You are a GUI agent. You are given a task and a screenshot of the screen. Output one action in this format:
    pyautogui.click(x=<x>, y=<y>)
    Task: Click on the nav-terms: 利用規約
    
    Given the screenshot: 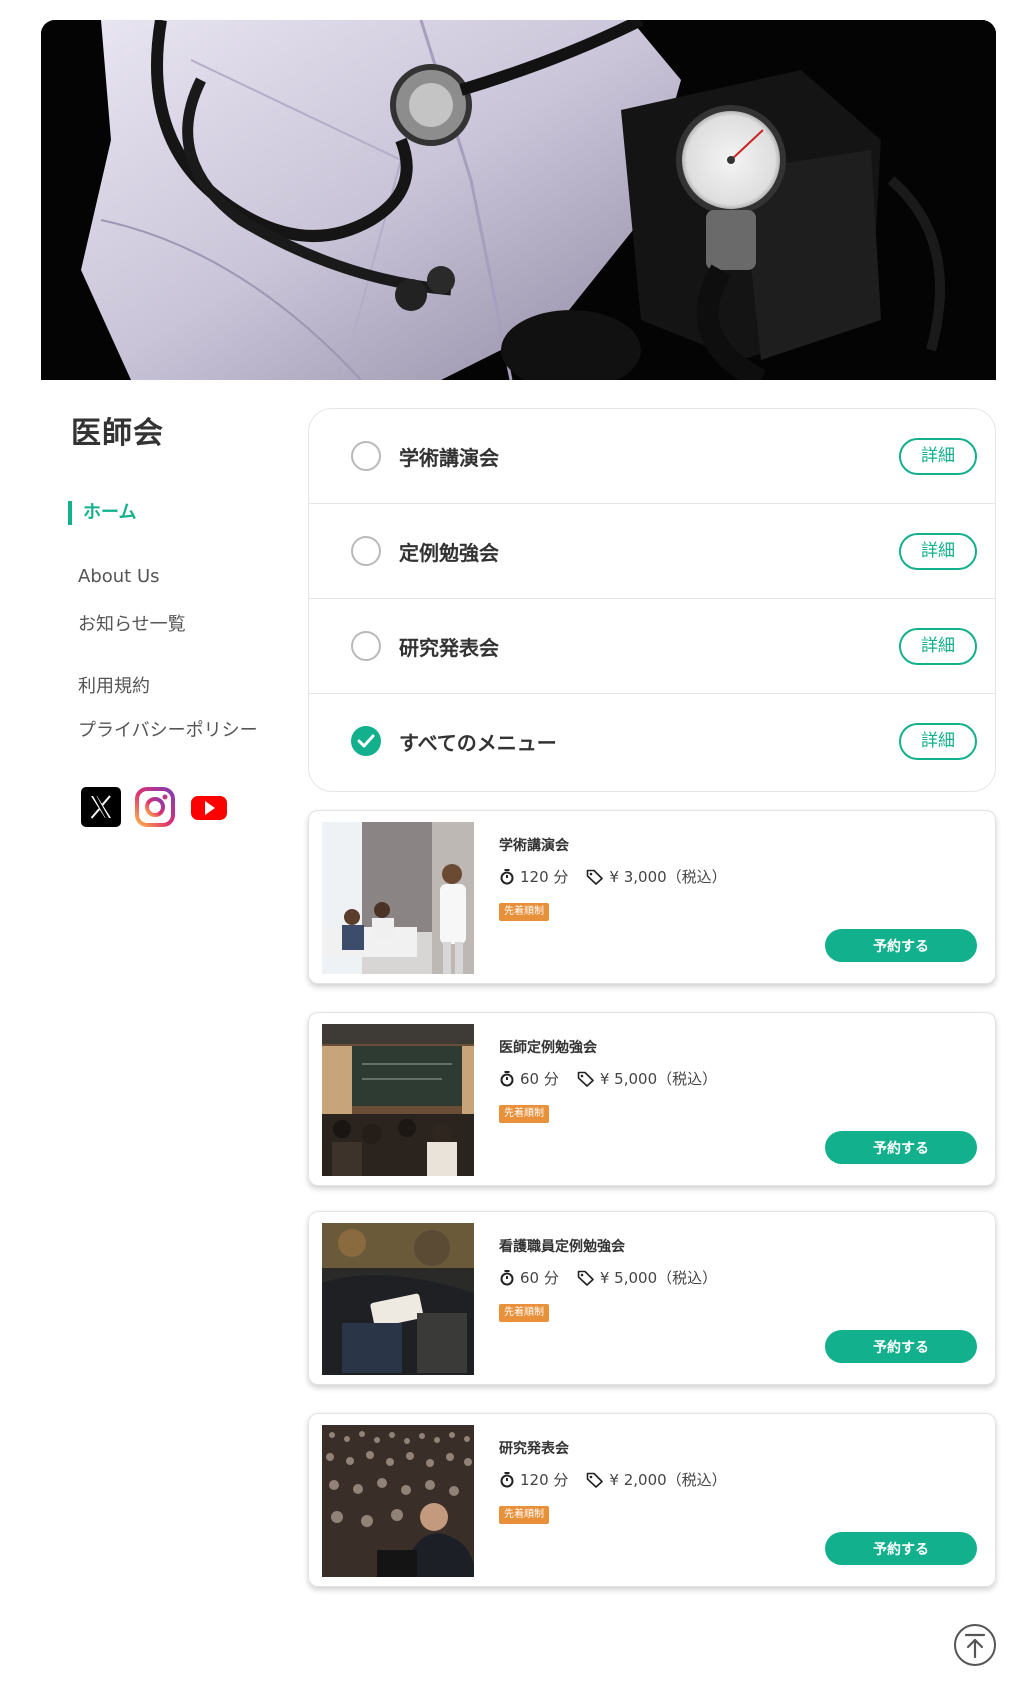 What is the action you would take?
    pyautogui.click(x=114, y=685)
    